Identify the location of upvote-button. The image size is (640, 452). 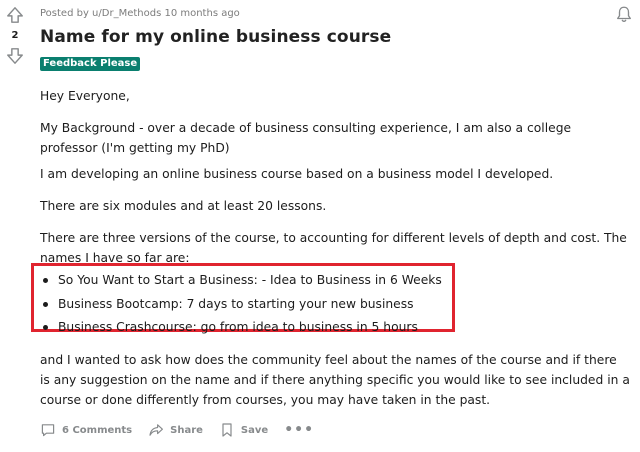
(15, 15).